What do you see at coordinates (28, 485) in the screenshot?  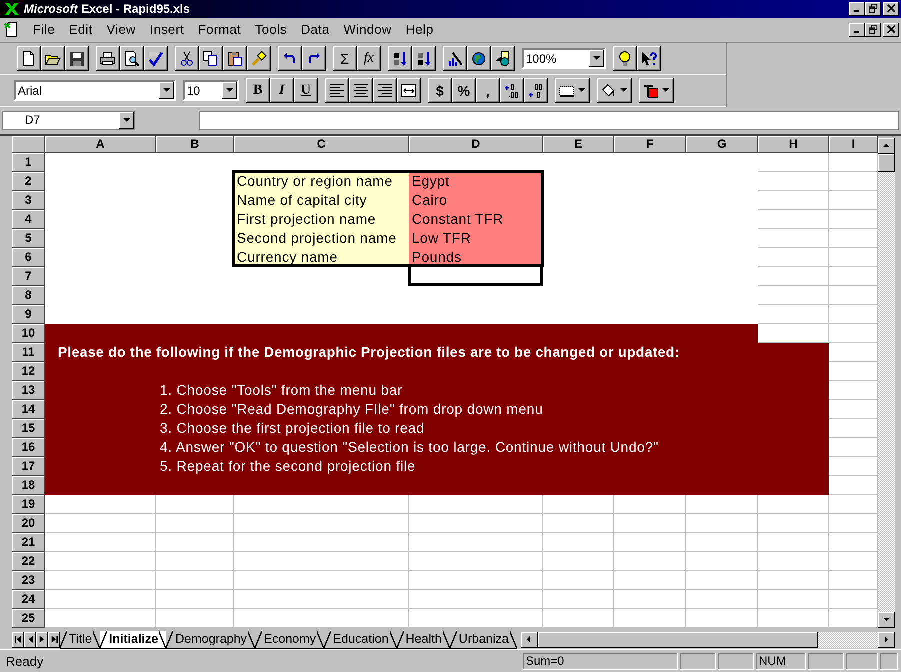 I see `row-header: 18` at bounding box center [28, 485].